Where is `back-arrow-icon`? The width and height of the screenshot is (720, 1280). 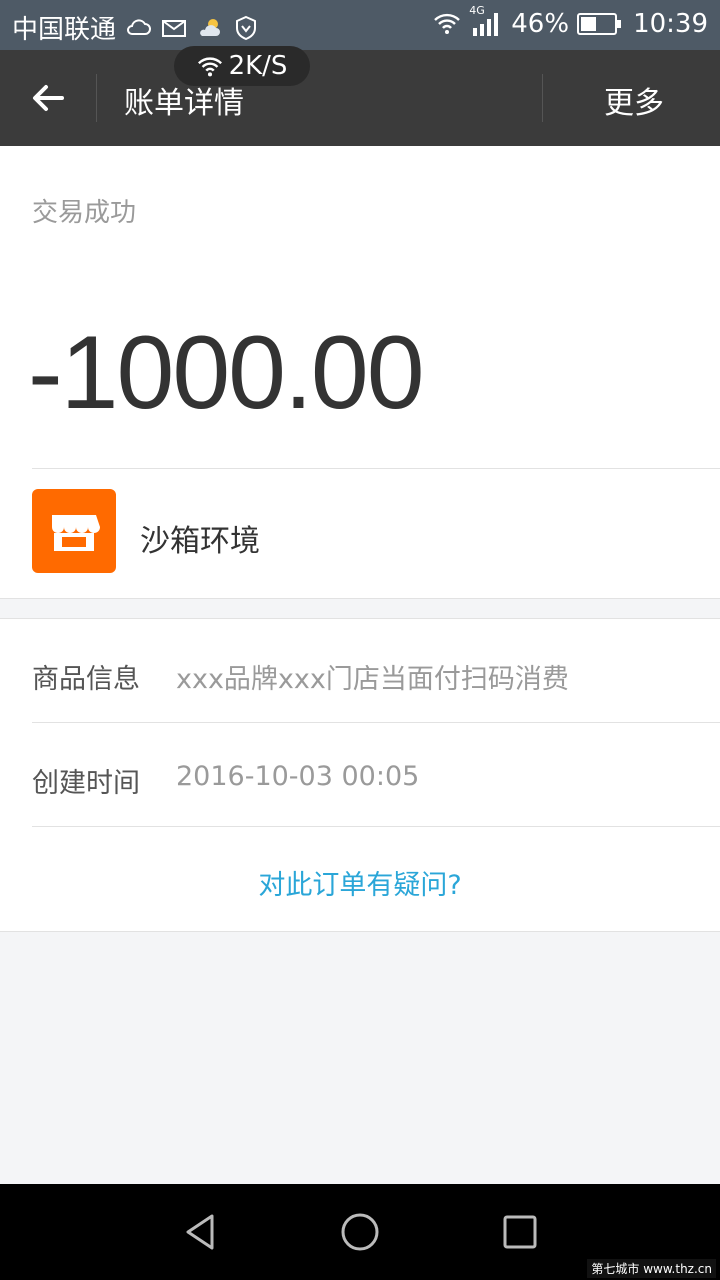 back-arrow-icon is located at coordinates (48, 98).